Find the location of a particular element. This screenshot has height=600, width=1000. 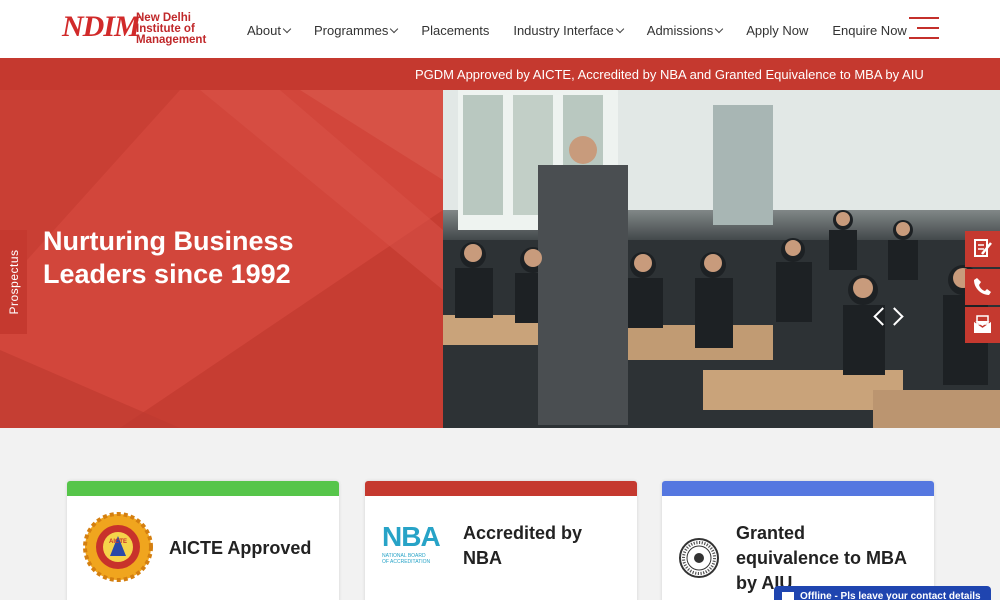

ndim-logo: NDIM New Delhi Institute of Management is located at coordinates (137, 29).